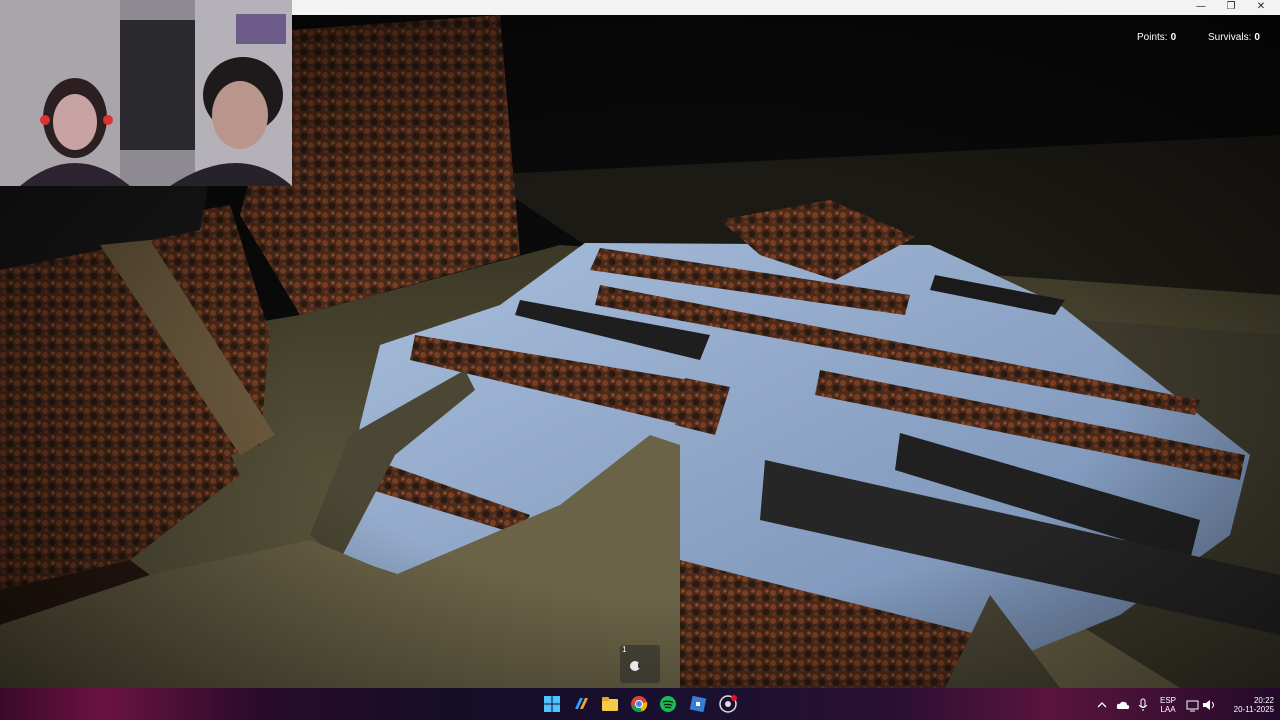 The height and width of the screenshot is (720, 1280). What do you see at coordinates (624, 649) in the screenshot?
I see `hotbar-slot-number: 1` at bounding box center [624, 649].